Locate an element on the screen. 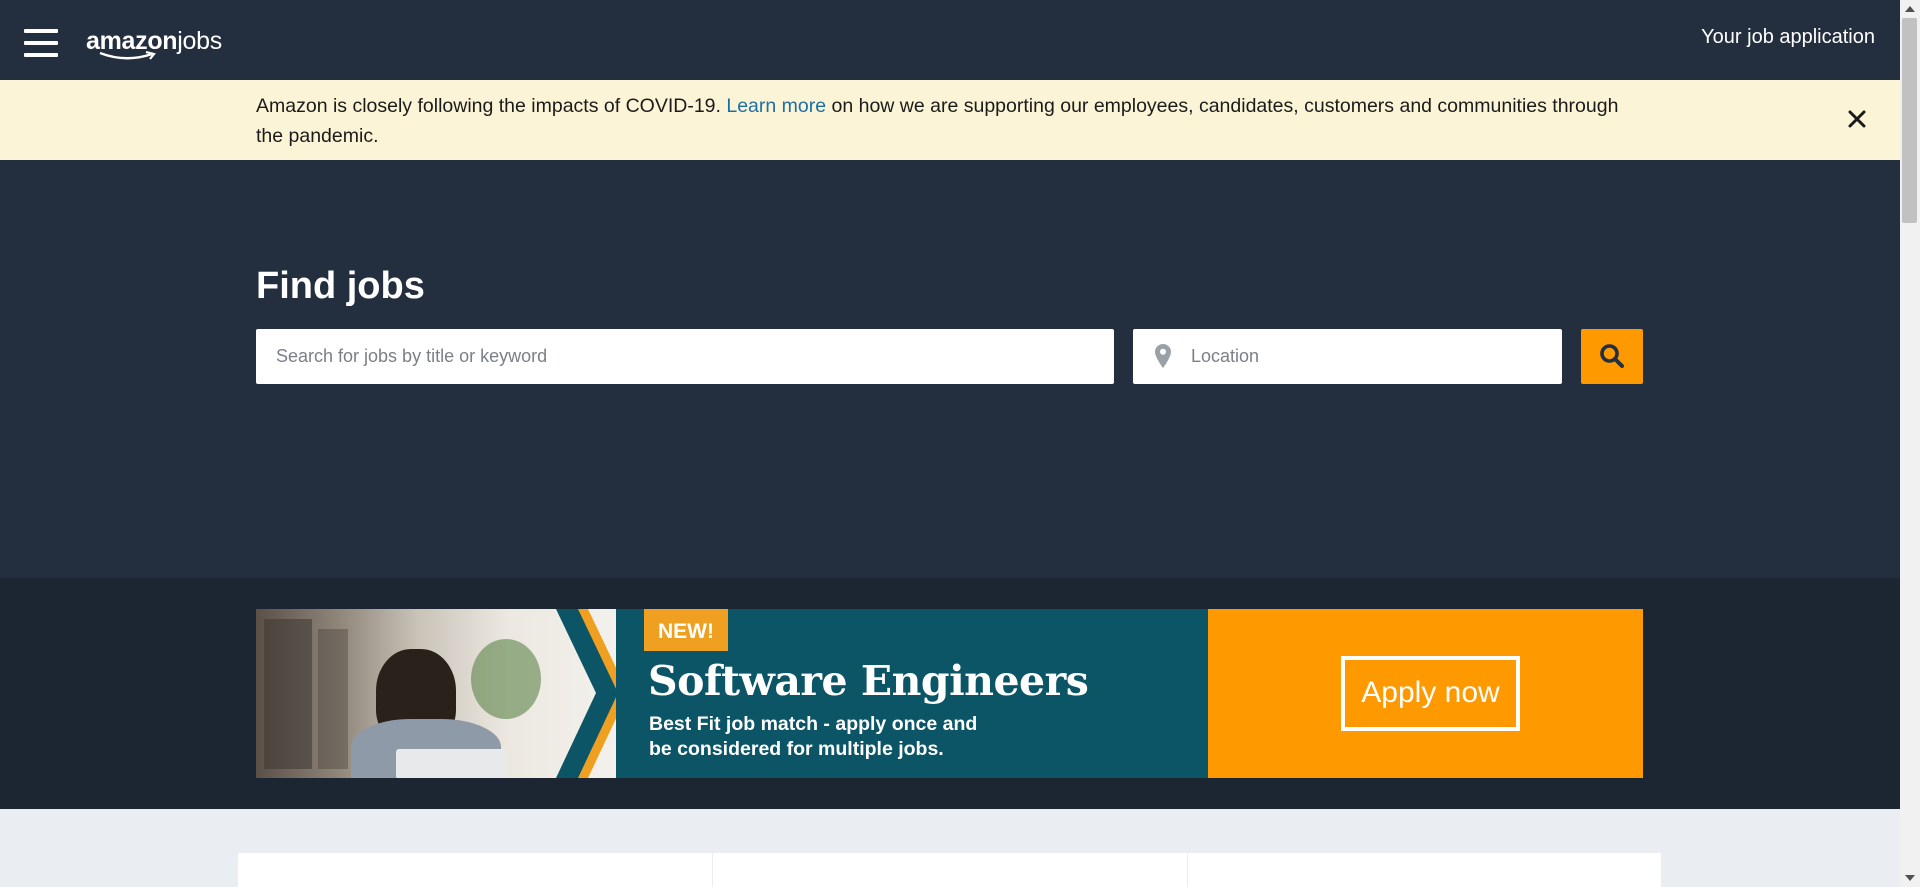 Image resolution: width=1920 pixels, height=887 pixels. location-input is located at coordinates (1371, 356).